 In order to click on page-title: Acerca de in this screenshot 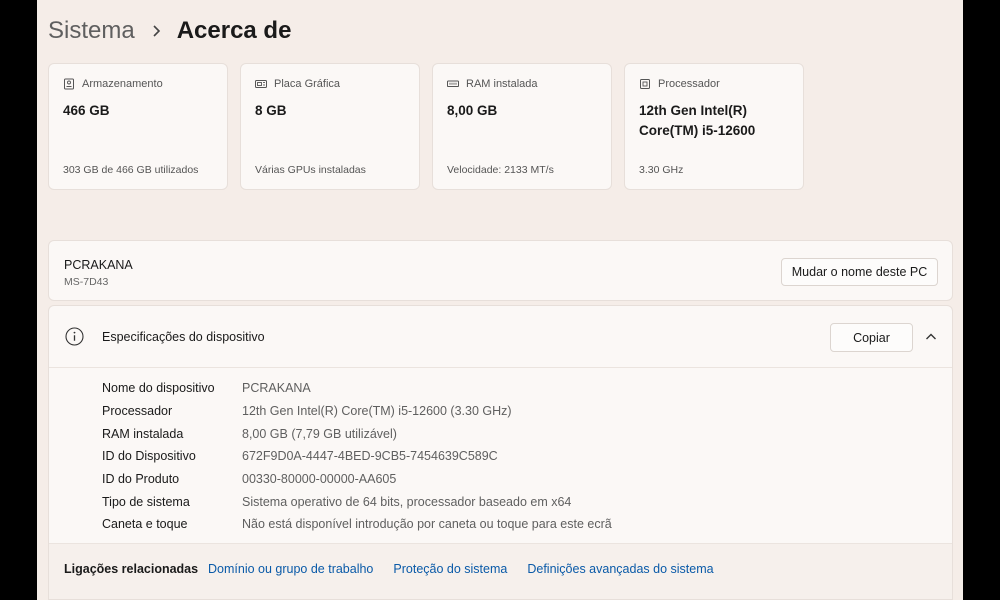, I will do `click(234, 30)`.